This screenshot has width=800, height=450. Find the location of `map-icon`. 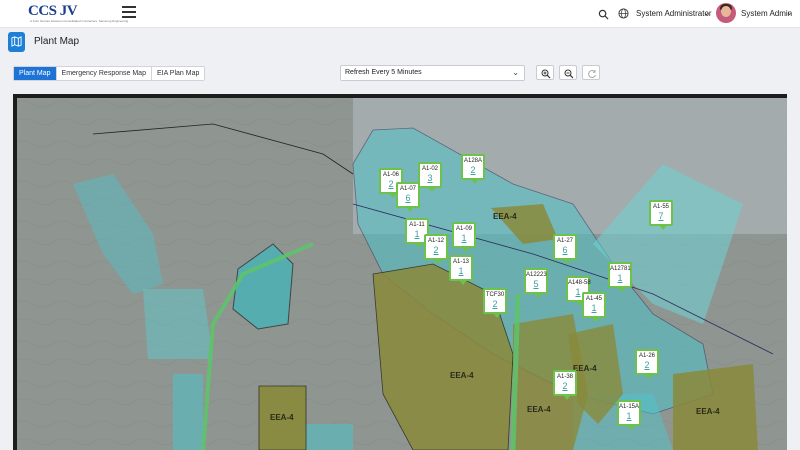

map-icon is located at coordinates (16, 42).